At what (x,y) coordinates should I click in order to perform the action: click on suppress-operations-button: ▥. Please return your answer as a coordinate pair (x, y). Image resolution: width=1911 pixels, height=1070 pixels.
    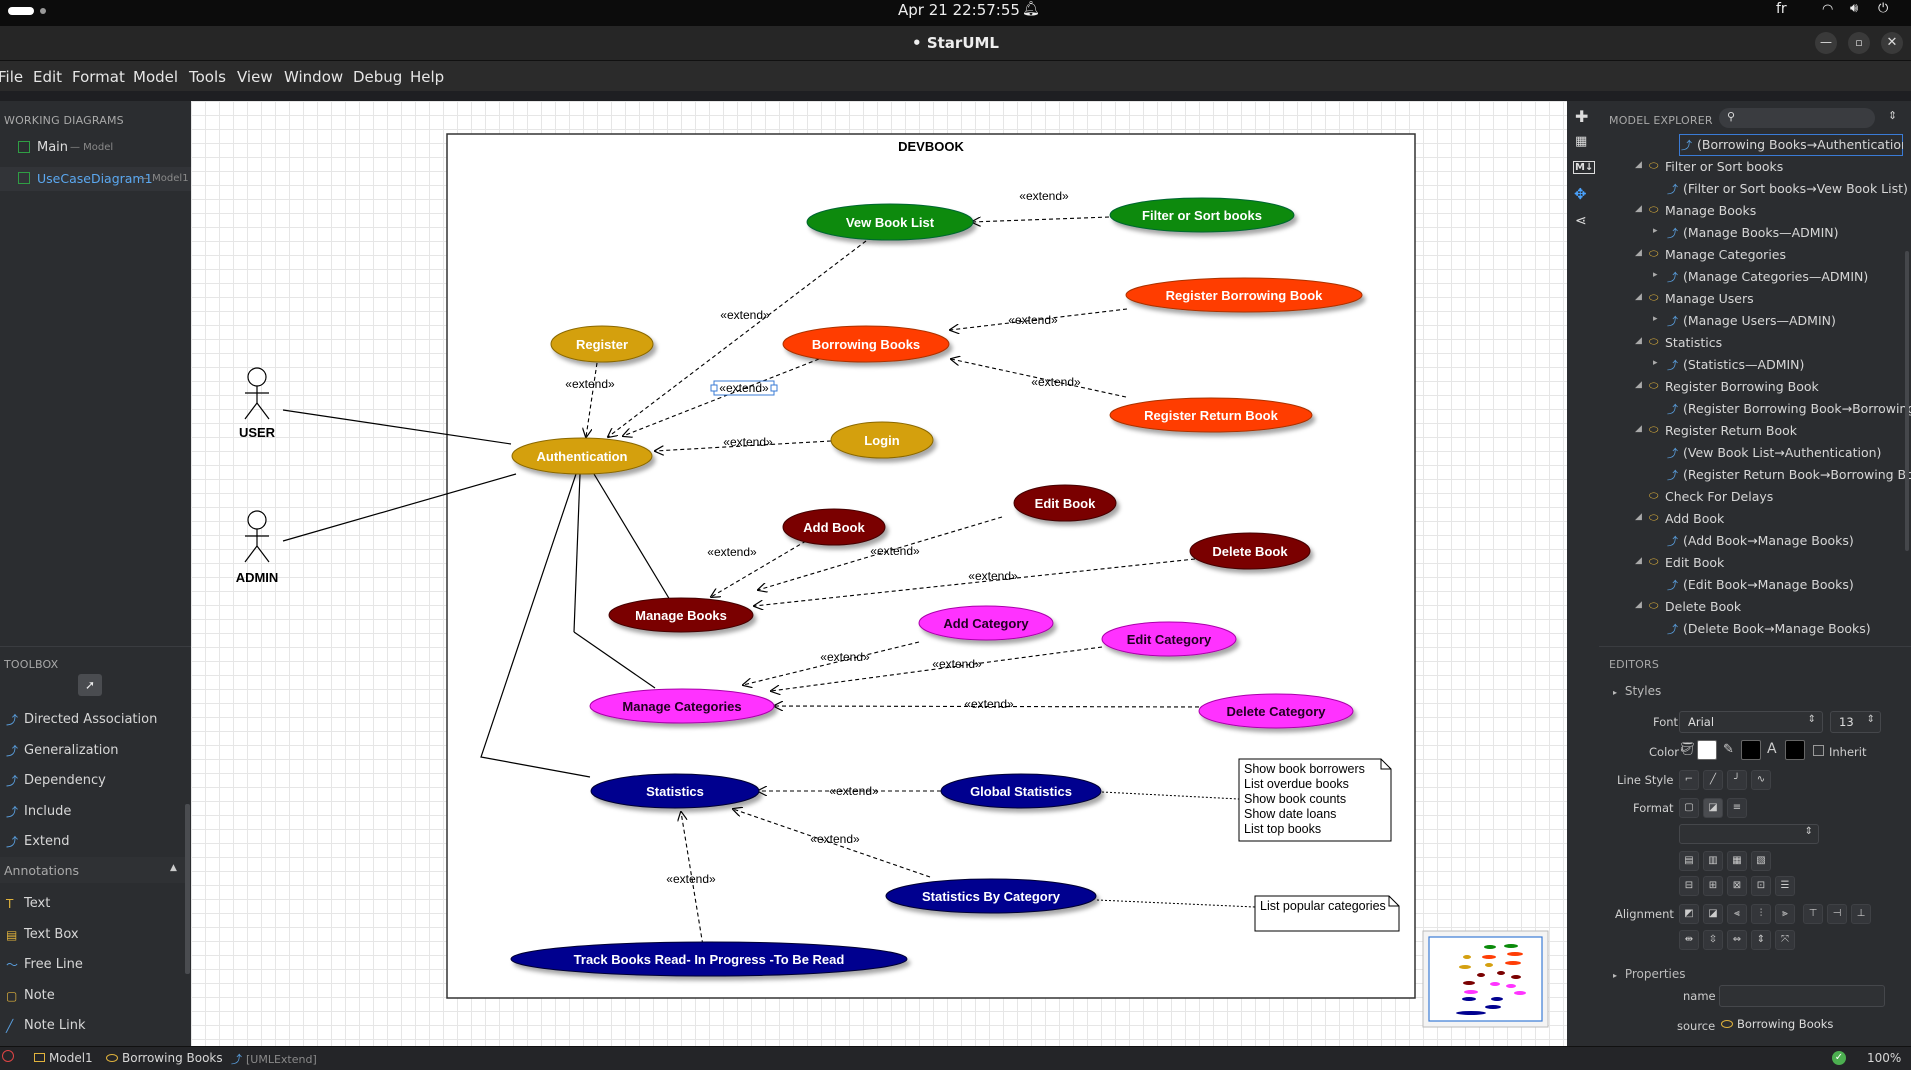
    Looking at the image, I should click on (1713, 861).